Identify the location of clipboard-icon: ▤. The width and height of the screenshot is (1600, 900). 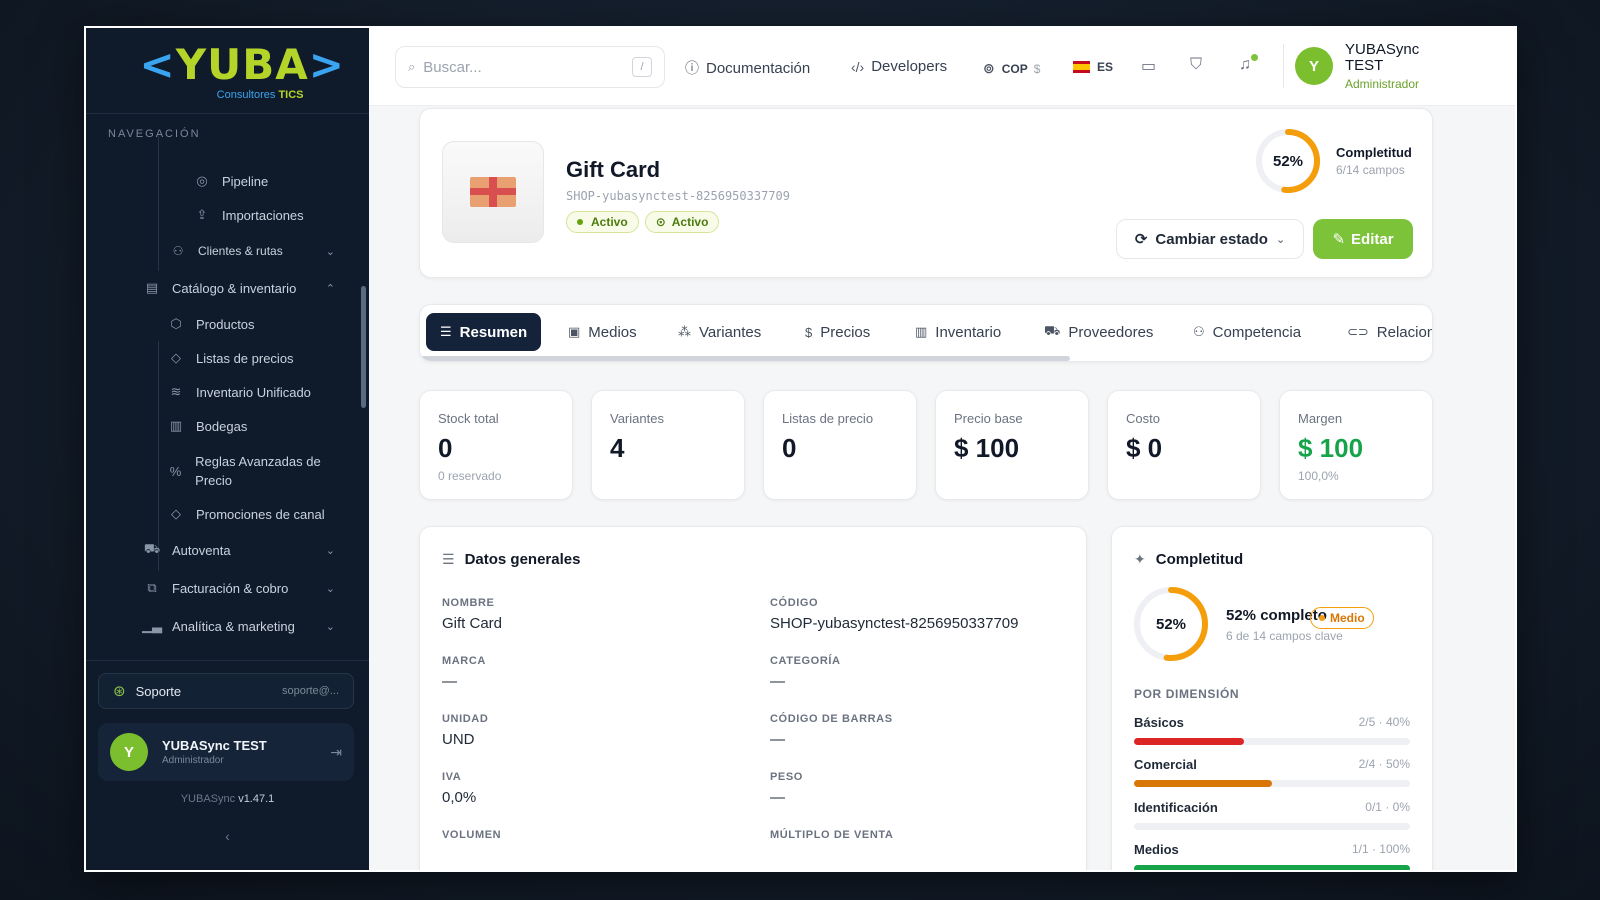
(152, 287).